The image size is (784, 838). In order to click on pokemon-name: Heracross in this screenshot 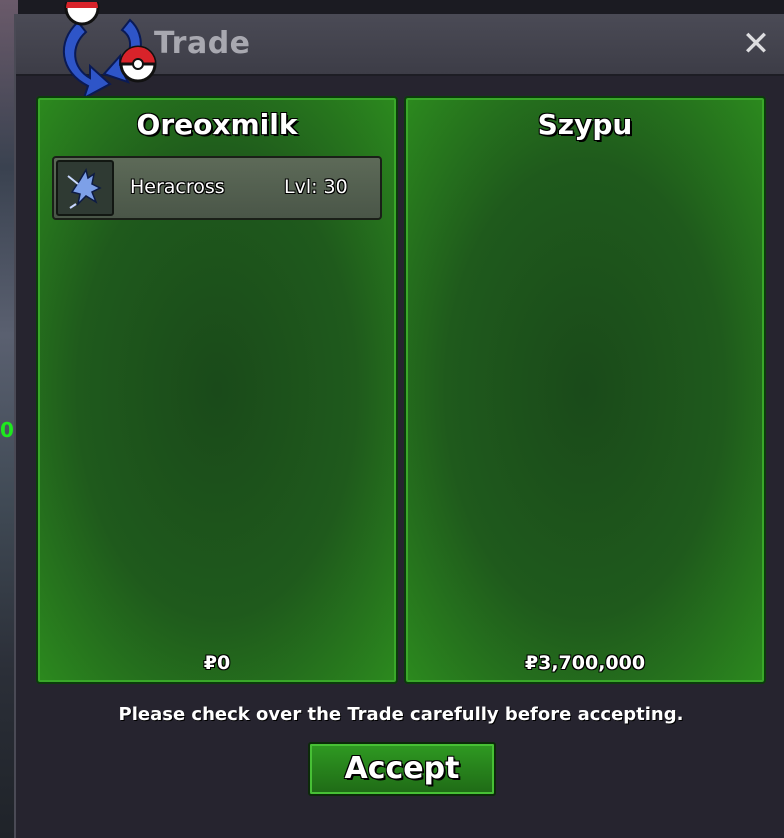, I will do `click(177, 187)`.